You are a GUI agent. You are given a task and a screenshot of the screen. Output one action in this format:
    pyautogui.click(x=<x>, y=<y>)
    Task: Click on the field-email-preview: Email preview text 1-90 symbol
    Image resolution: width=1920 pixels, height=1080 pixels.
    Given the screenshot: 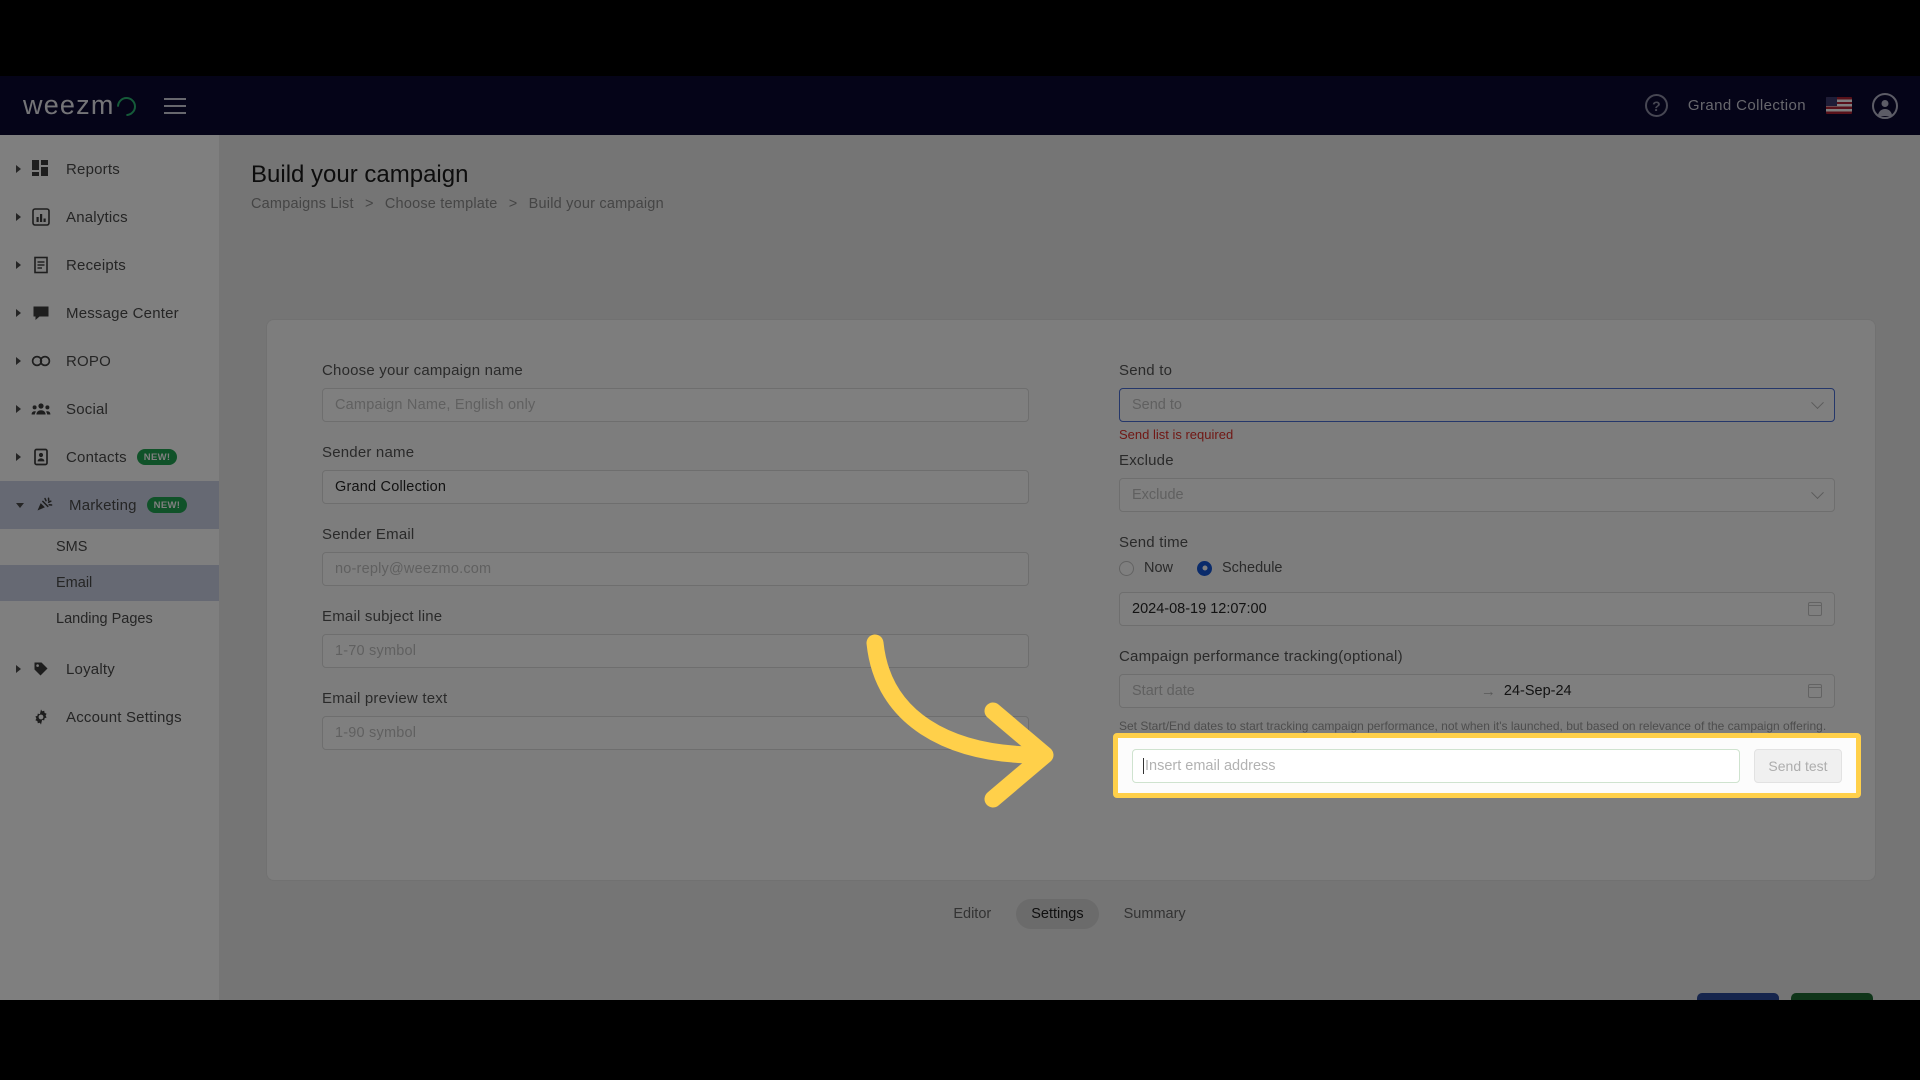 What is the action you would take?
    pyautogui.click(x=709, y=720)
    